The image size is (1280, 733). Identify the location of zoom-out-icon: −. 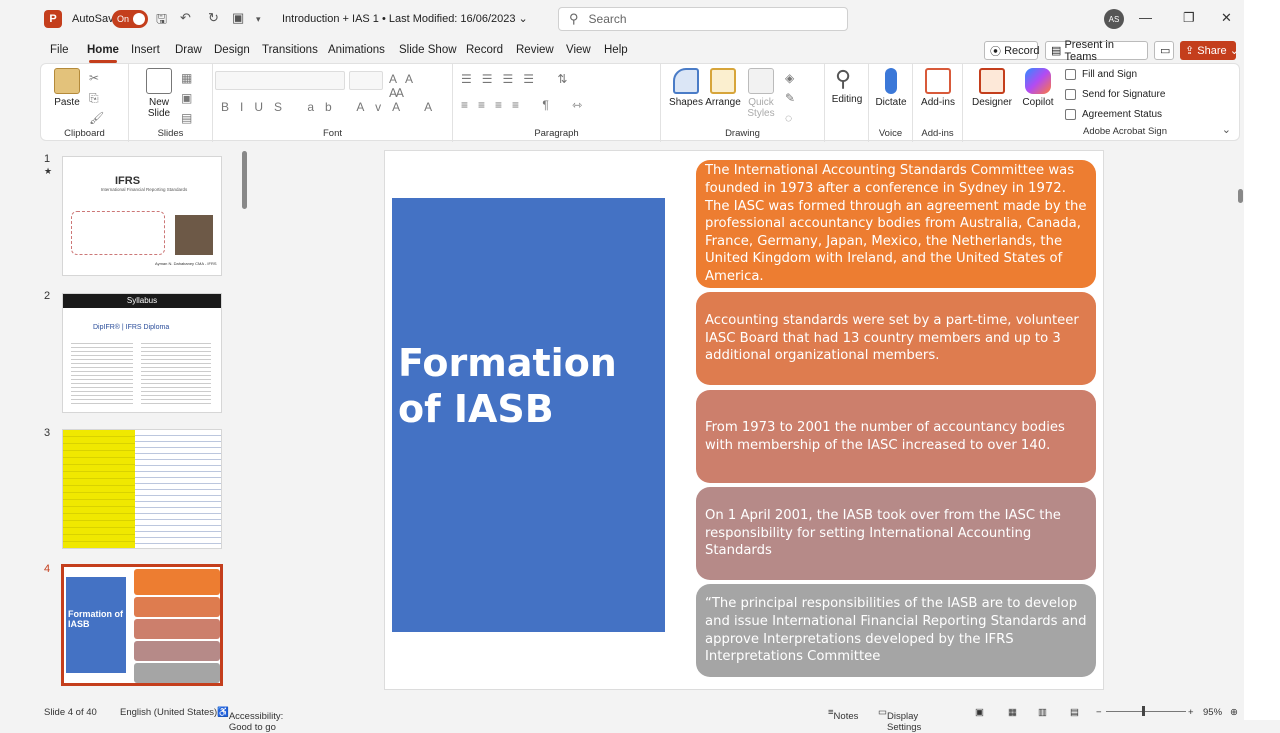
(1099, 712).